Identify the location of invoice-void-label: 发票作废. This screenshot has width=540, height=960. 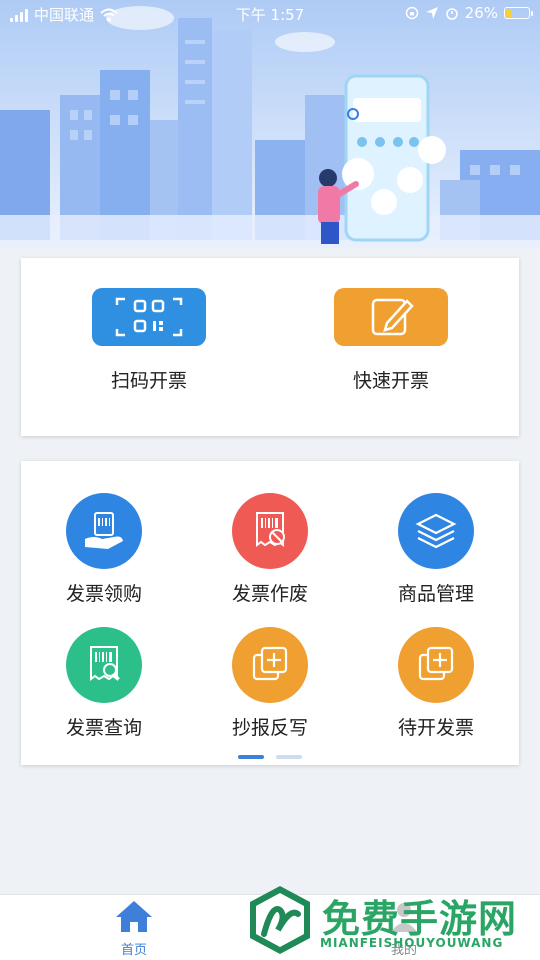
(269, 594).